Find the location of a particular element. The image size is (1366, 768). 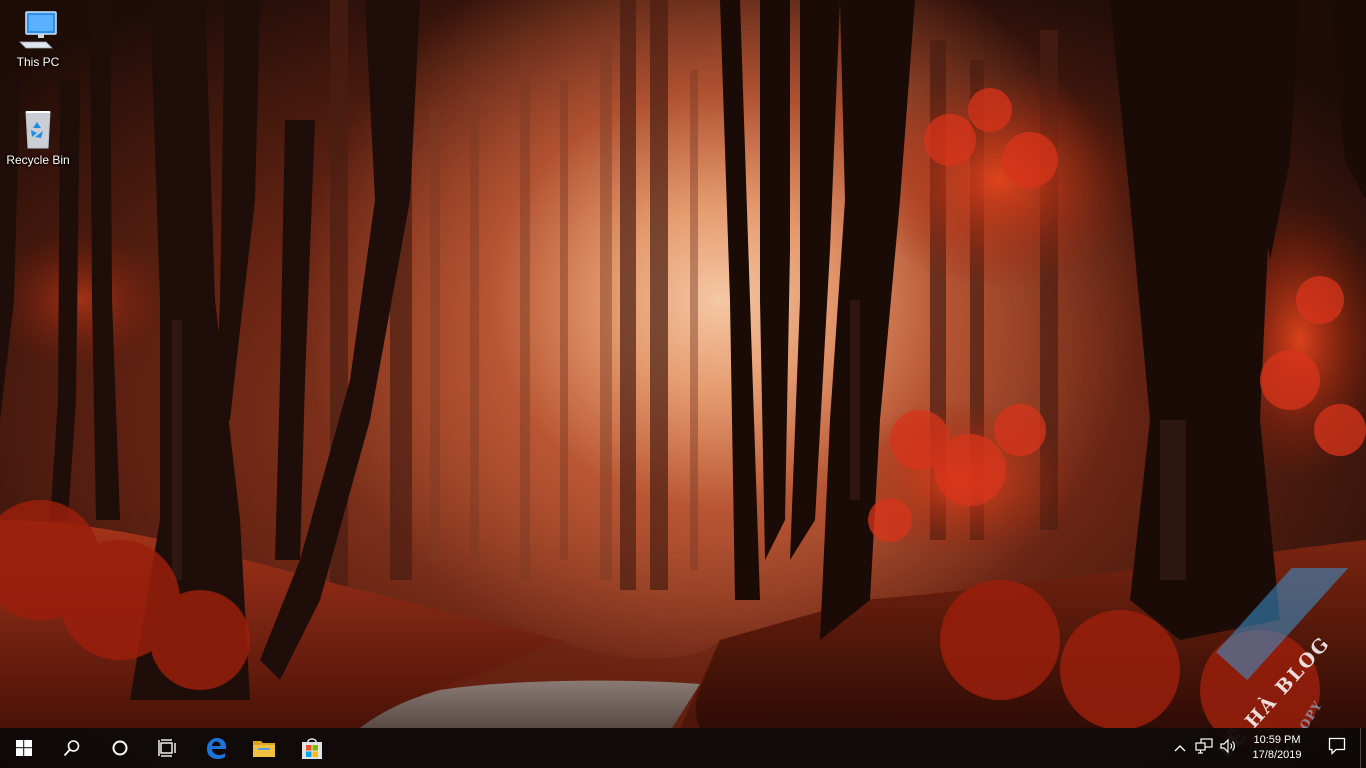

show-hidden-icons-button is located at coordinates (1180, 748).